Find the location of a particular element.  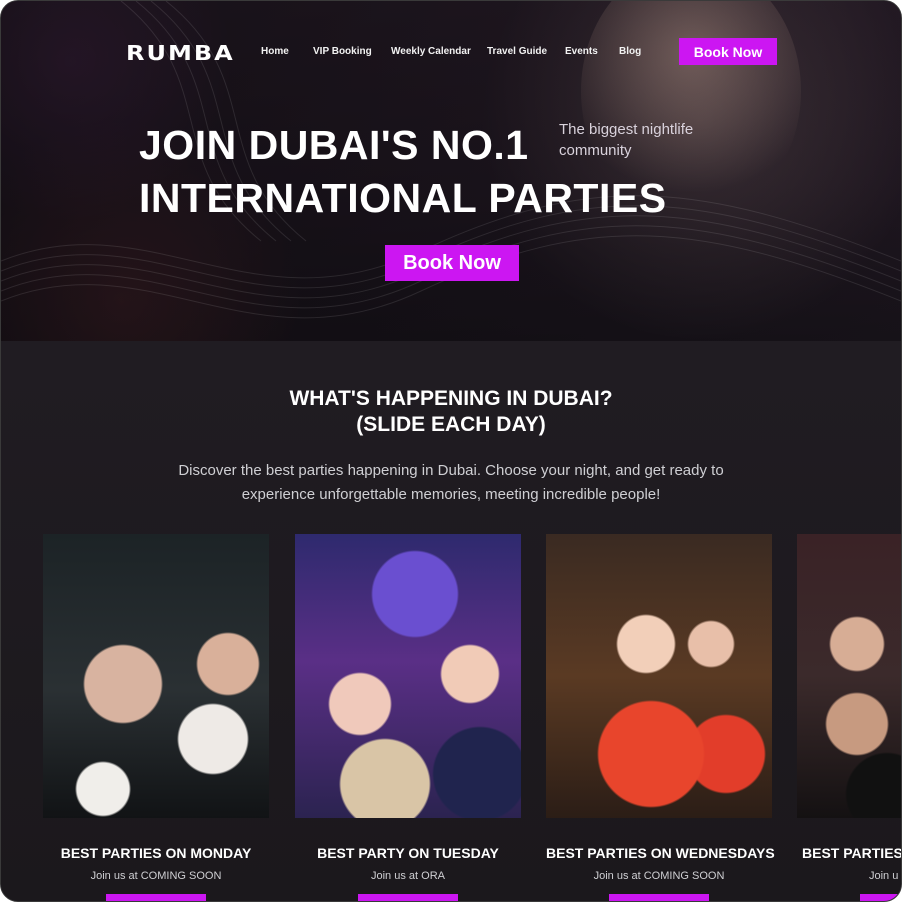

nav-item-vip-booking: VIP Booking is located at coordinates (352, 51).